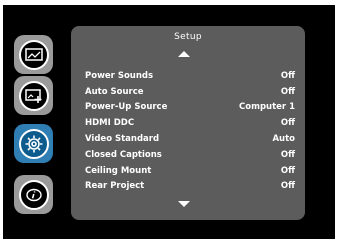  I want to click on advanced-picture-menu-button, so click(33, 95).